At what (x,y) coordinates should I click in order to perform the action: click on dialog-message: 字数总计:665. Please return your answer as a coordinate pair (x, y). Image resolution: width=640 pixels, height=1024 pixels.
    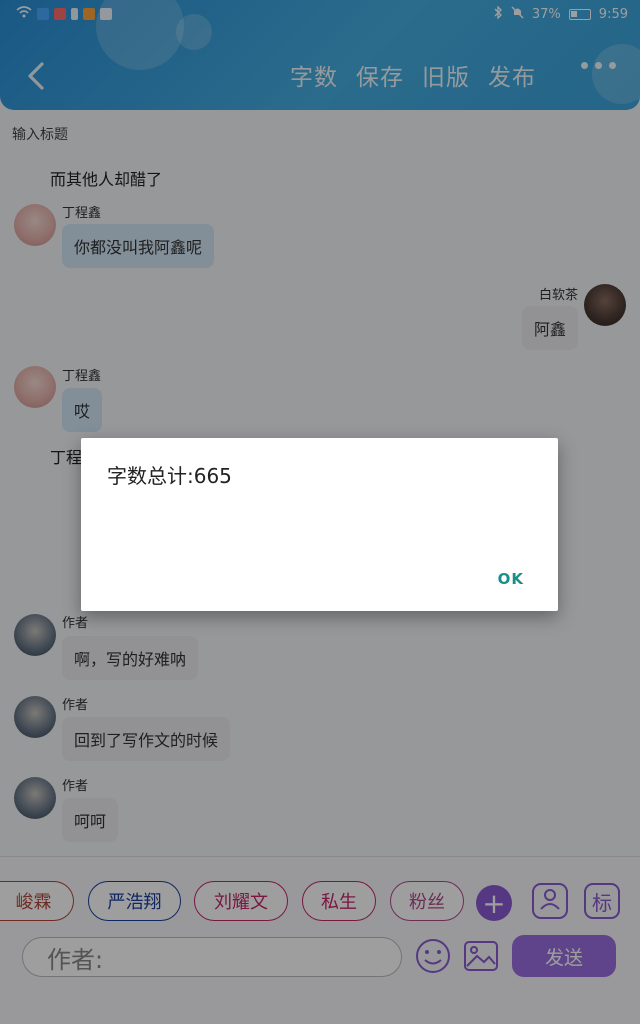
    Looking at the image, I should click on (169, 476).